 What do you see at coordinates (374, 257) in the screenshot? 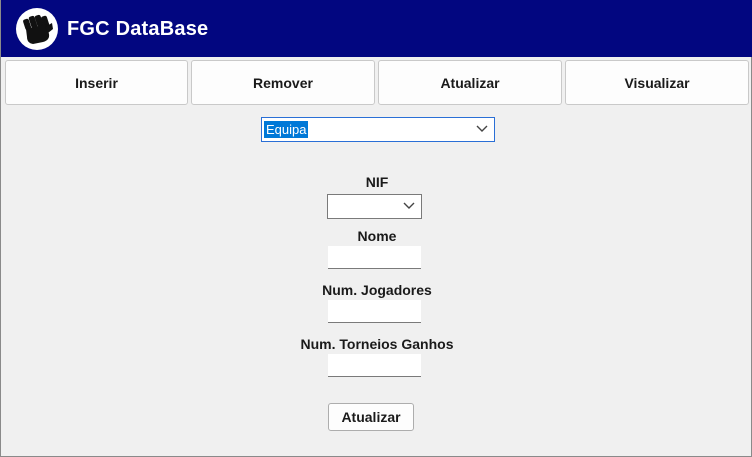
I see `nome-input` at bounding box center [374, 257].